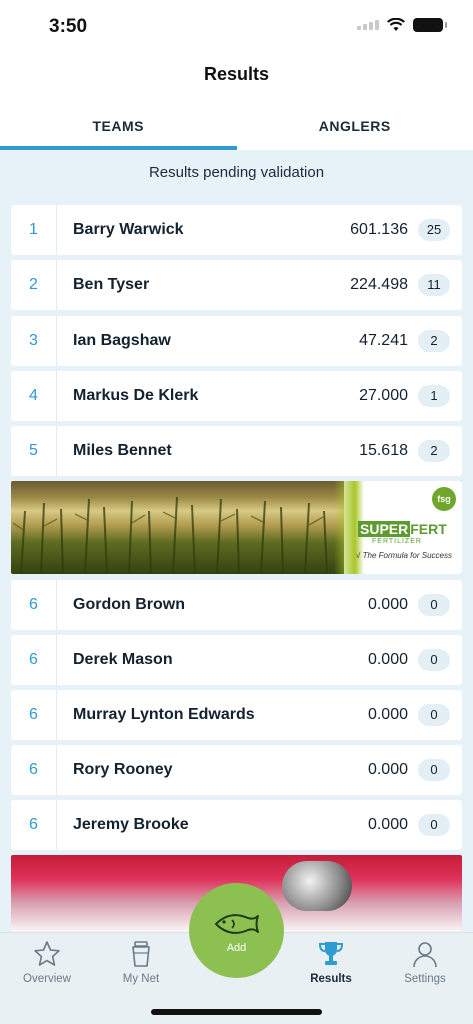 Image resolution: width=473 pixels, height=1024 pixels. What do you see at coordinates (236, 1012) in the screenshot?
I see `home-indicator` at bounding box center [236, 1012].